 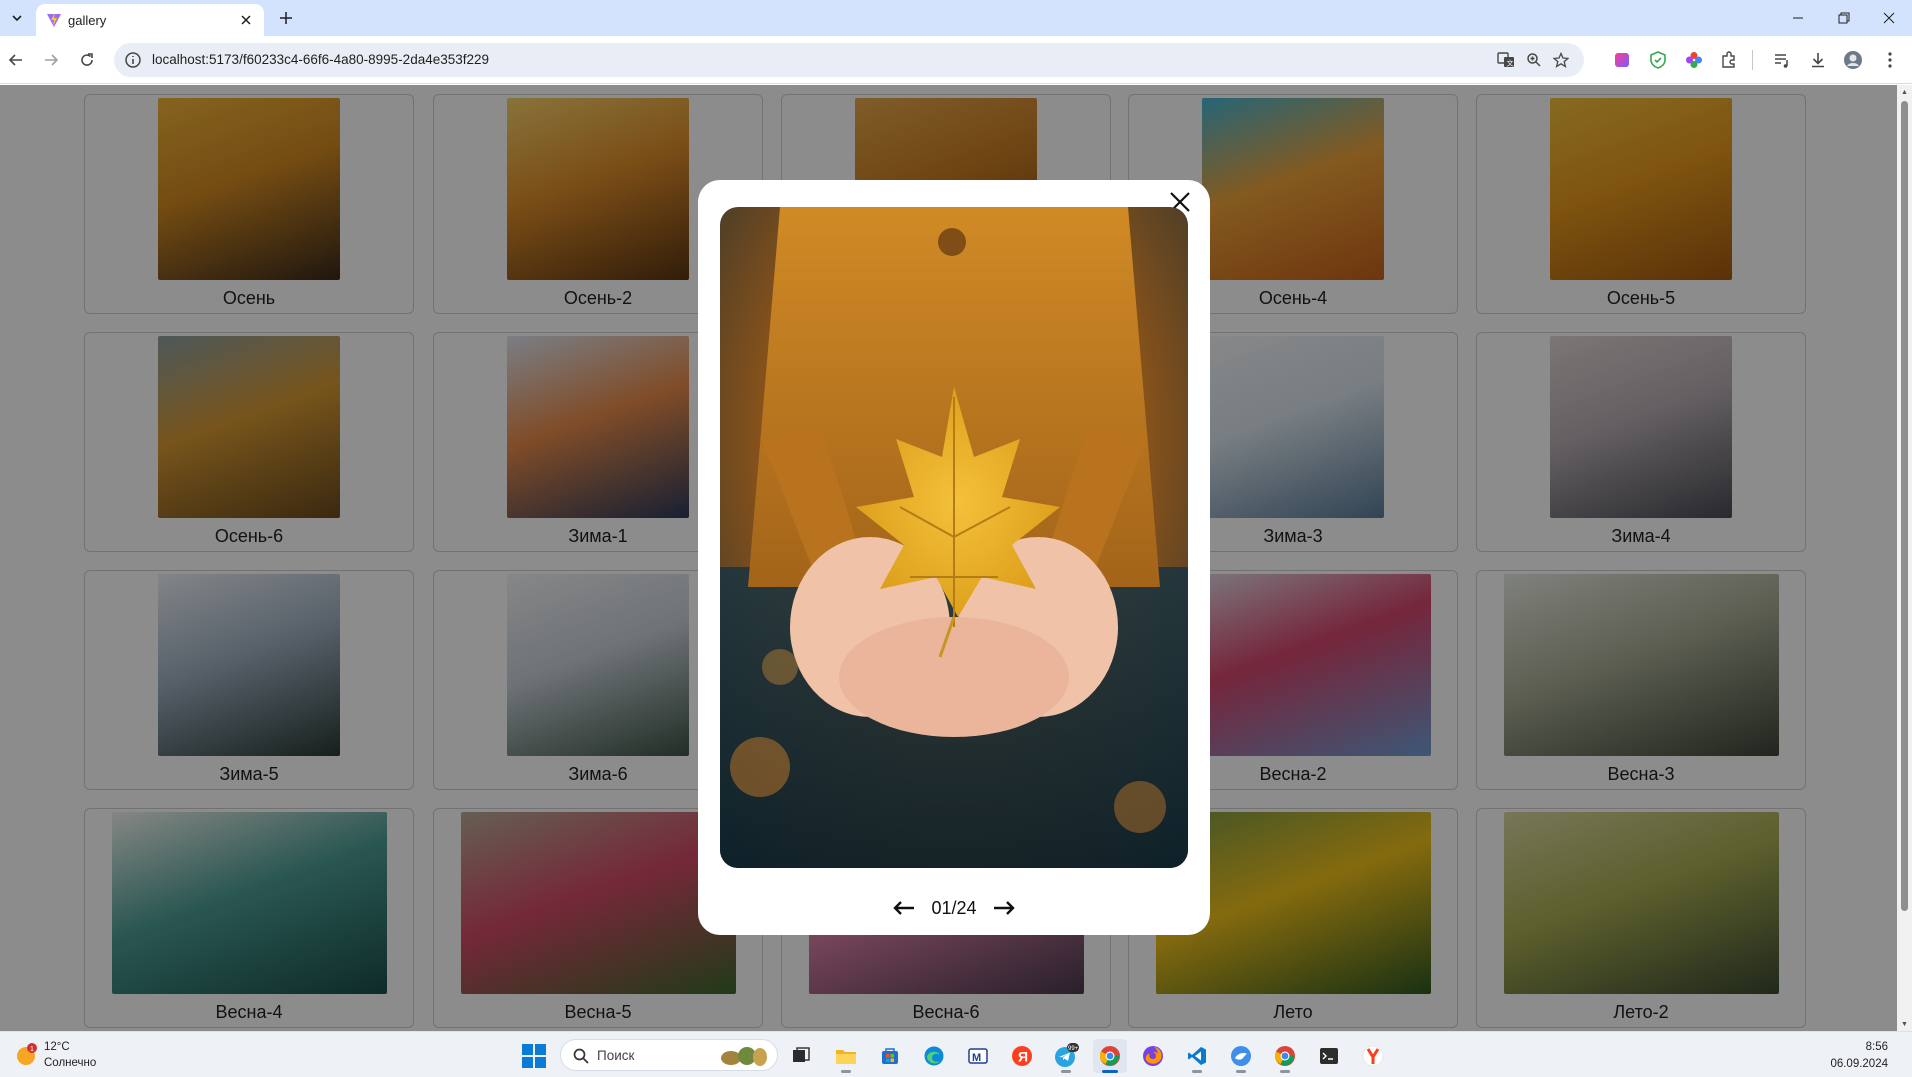 I want to click on tab-search-button, so click(x=17, y=18).